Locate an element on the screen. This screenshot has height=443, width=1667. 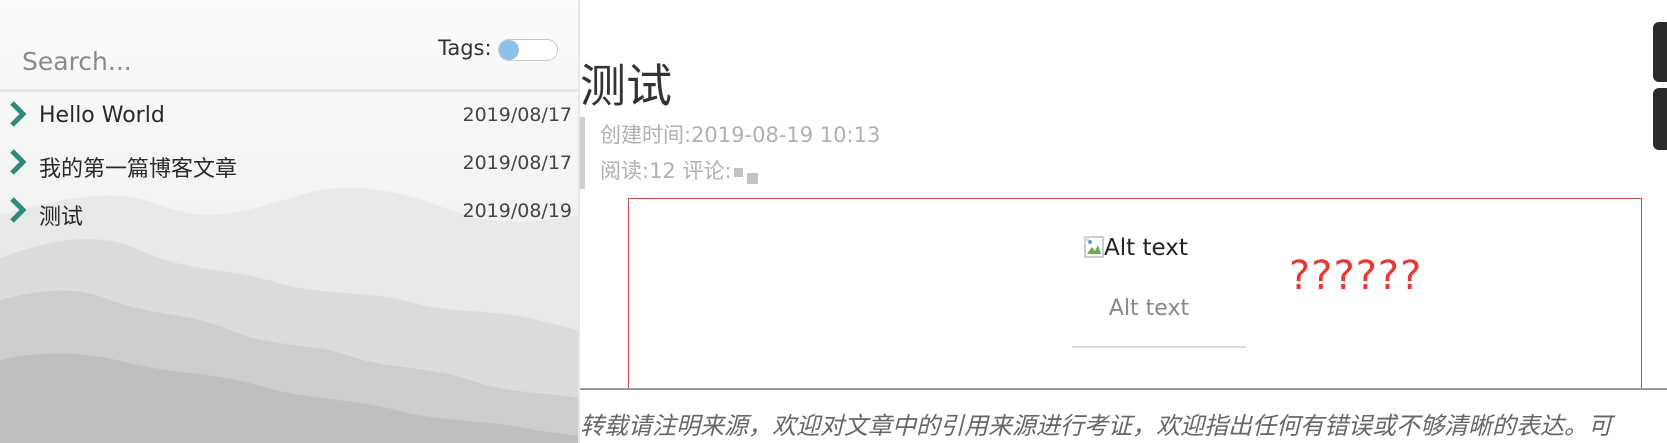
image-caption: Alt text is located at coordinates (1149, 308).